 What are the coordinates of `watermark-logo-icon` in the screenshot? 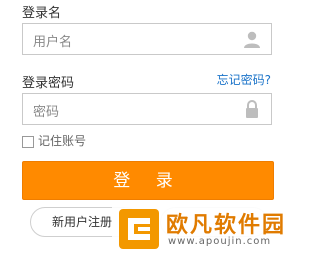 It's located at (139, 229).